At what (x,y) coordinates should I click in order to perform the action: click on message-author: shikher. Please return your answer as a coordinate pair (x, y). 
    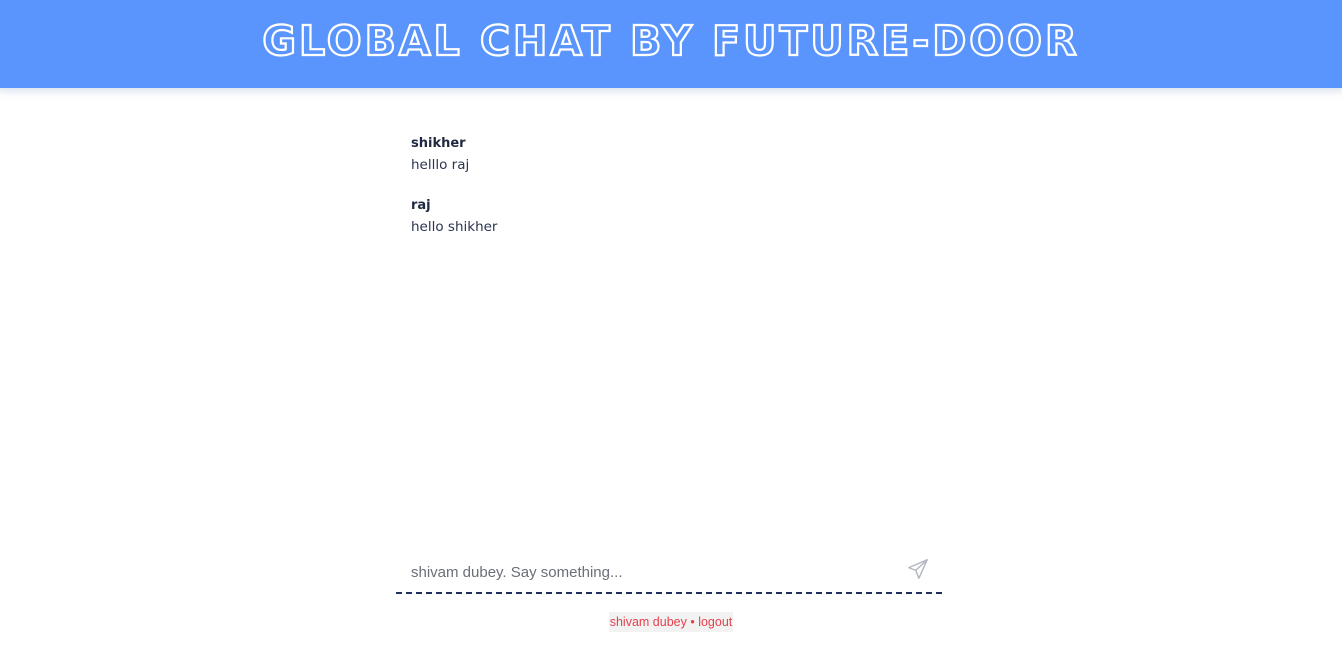
    Looking at the image, I should click on (438, 143).